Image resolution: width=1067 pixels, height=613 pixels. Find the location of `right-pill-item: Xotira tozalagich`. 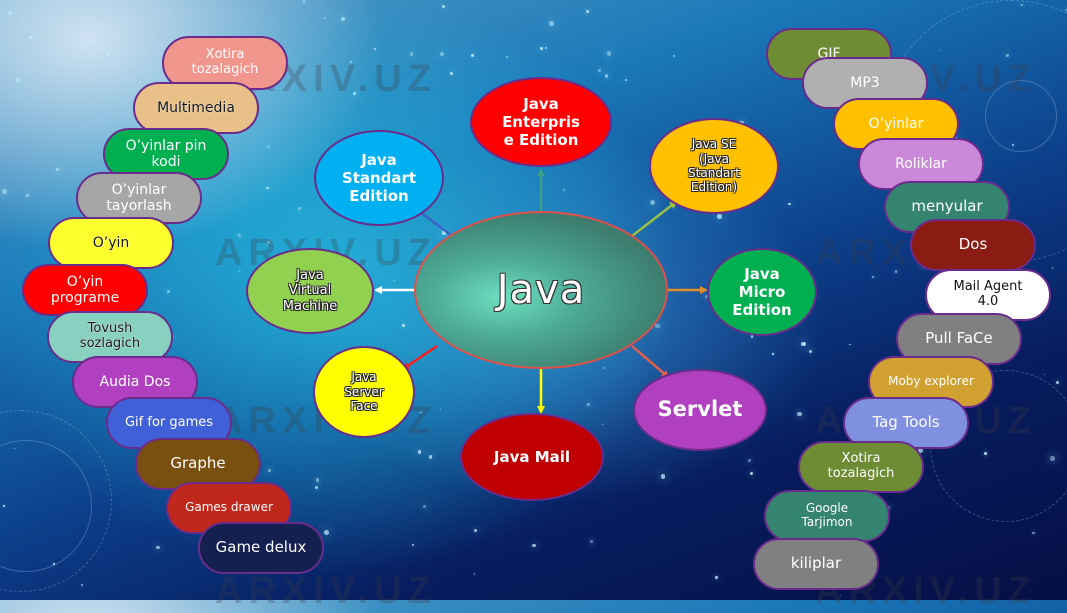

right-pill-item: Xotira tozalagich is located at coordinates (861, 467).